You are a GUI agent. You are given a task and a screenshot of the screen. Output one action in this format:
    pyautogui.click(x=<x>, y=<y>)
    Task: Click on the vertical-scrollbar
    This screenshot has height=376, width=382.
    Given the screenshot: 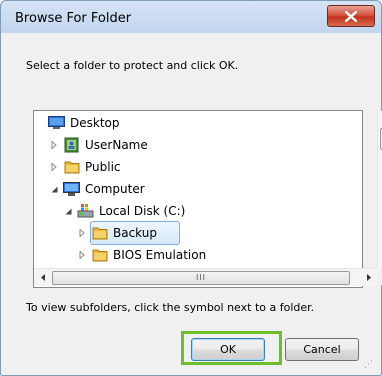 What is the action you would take?
    pyautogui.click(x=379, y=189)
    